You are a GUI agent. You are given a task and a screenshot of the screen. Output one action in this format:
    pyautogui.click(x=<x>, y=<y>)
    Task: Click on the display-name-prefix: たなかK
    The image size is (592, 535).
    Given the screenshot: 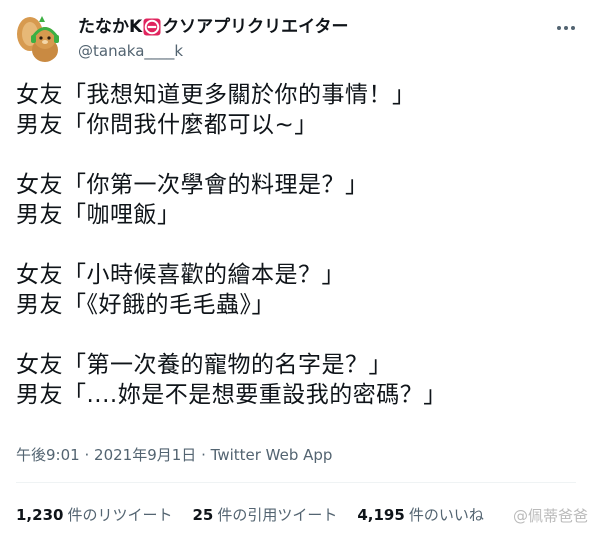 What is the action you would take?
    pyautogui.click(x=110, y=27)
    